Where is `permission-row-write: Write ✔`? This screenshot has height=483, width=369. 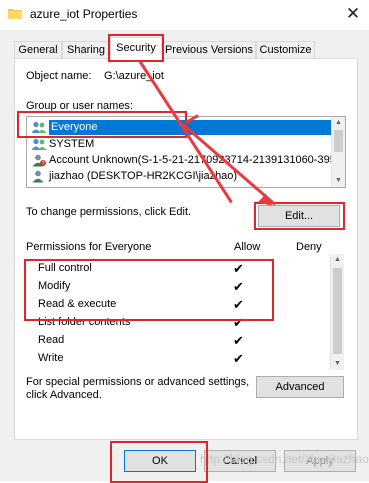
permission-row-write: Write ✔ is located at coordinates (178, 358).